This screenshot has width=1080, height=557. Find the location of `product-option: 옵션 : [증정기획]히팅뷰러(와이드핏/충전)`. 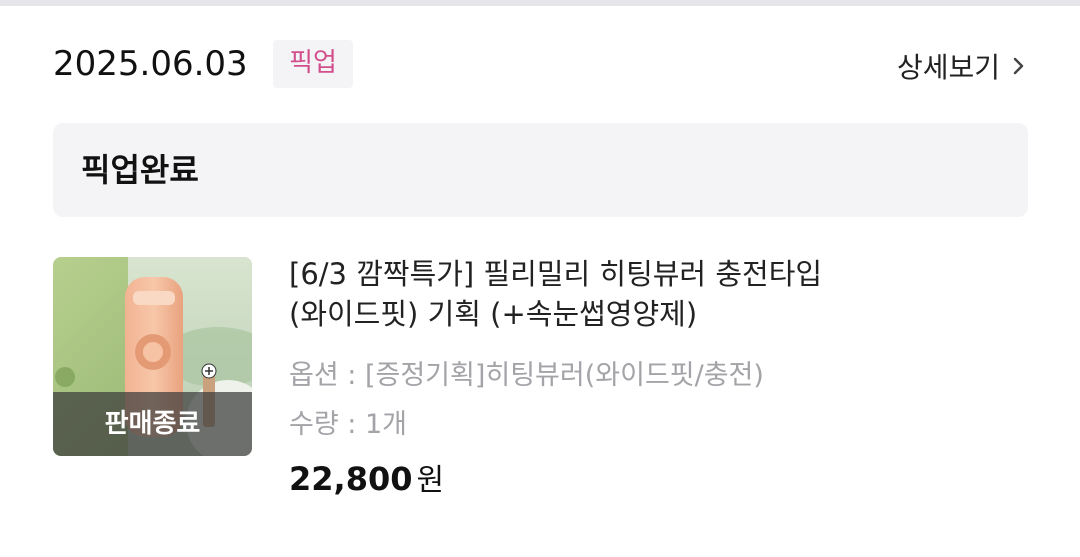

product-option: 옵션 : [증정기획]히팅뷰러(와이드핏/충전) is located at coordinates (526, 375).